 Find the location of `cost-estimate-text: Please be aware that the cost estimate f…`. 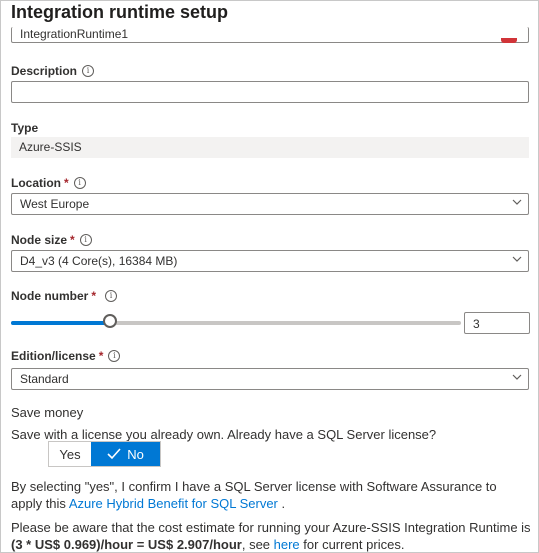

cost-estimate-text: Please be aware that the cost estimate f… is located at coordinates (271, 536).